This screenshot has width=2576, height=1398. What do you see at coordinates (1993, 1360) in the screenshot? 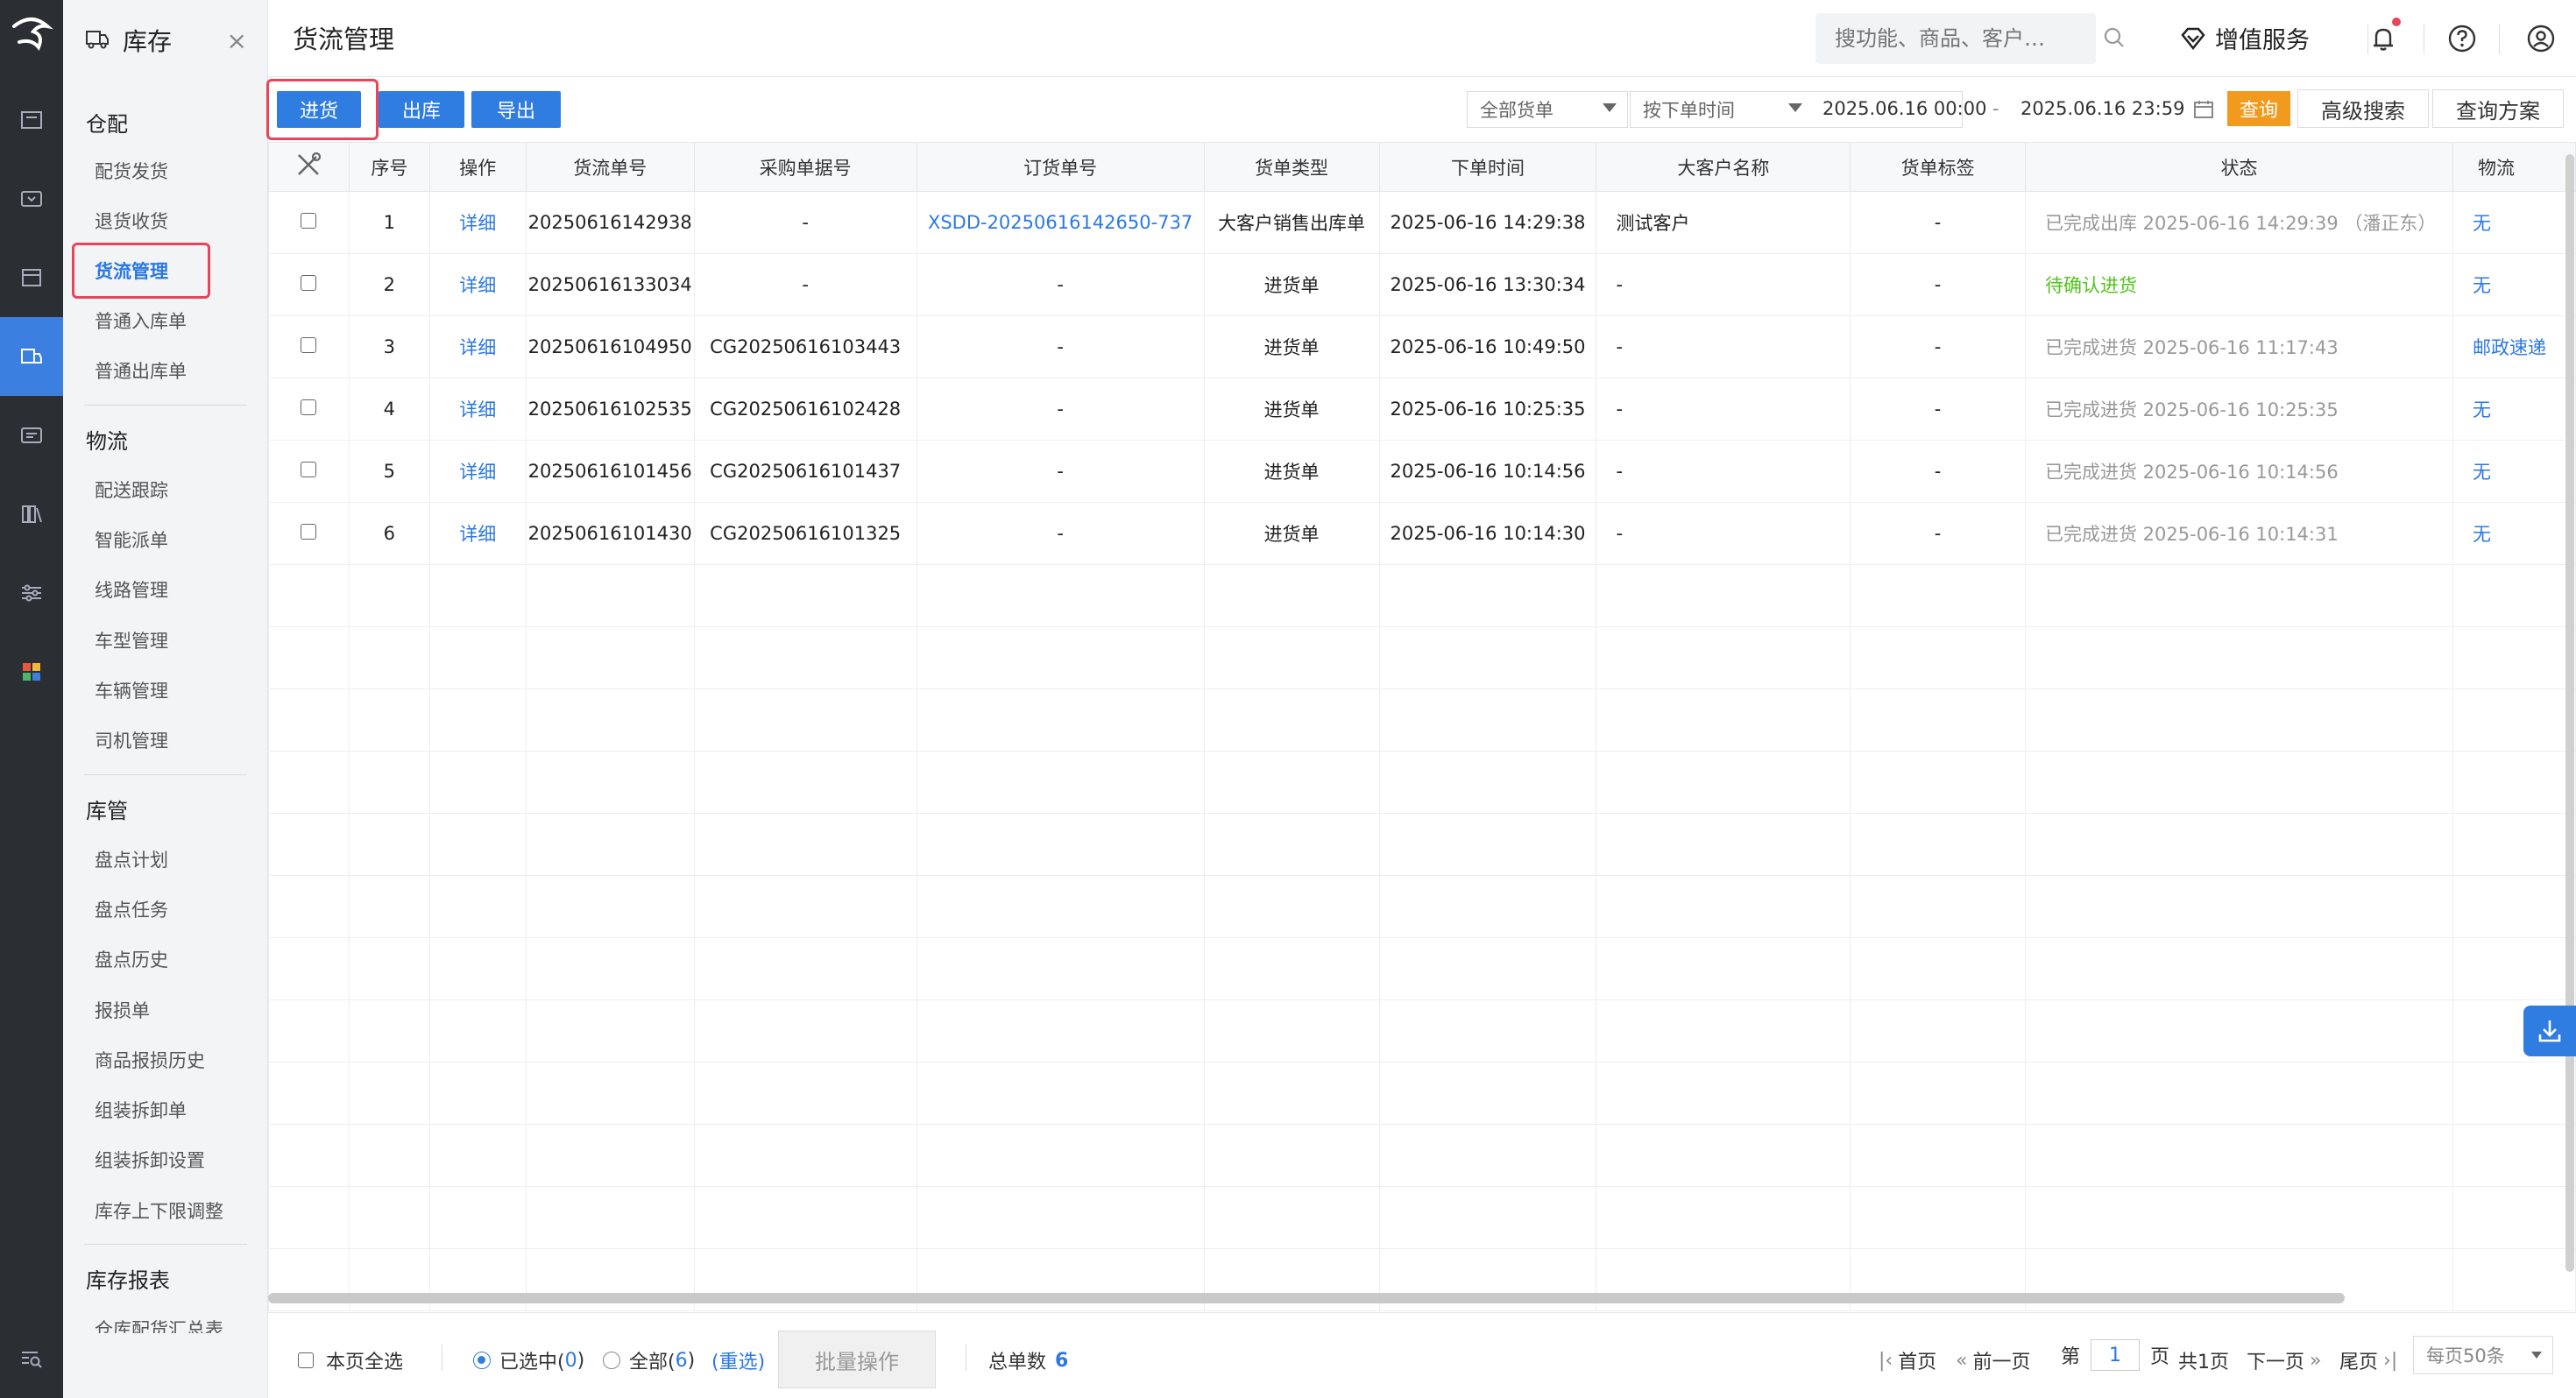
I see `prev-page-link: « 前一页` at bounding box center [1993, 1360].